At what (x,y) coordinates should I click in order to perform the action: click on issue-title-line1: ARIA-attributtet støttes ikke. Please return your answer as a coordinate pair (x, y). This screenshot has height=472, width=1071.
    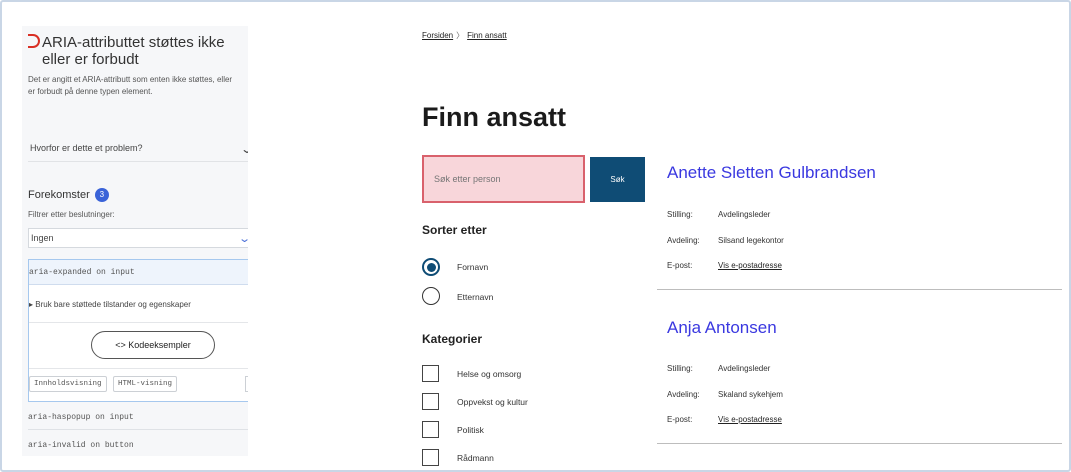
    Looking at the image, I should click on (133, 42).